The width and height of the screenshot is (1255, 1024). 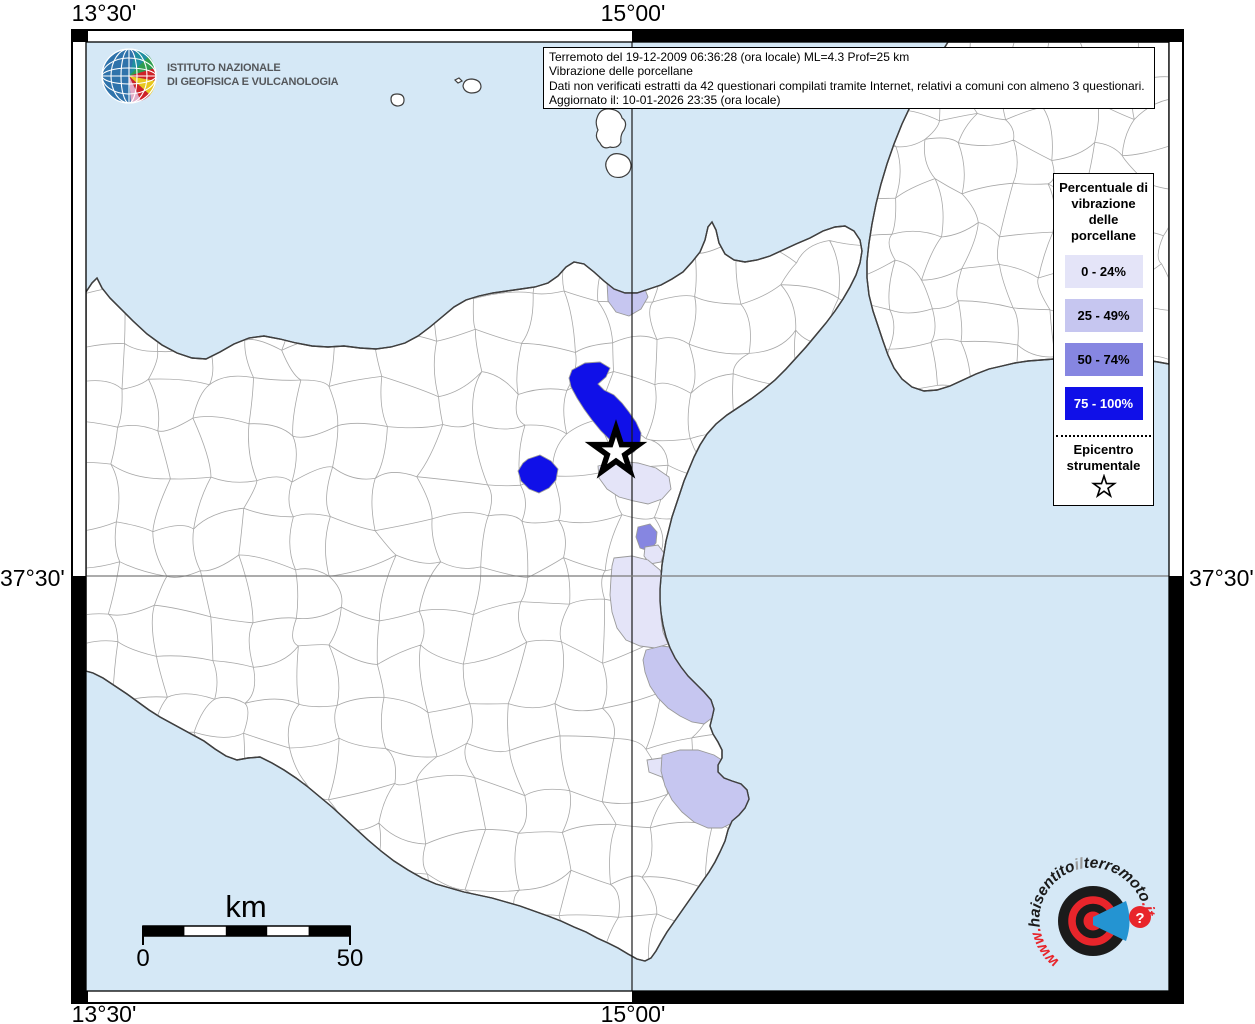 I want to click on lon-label-bottom-left: 13°30', so click(x=104, y=1012).